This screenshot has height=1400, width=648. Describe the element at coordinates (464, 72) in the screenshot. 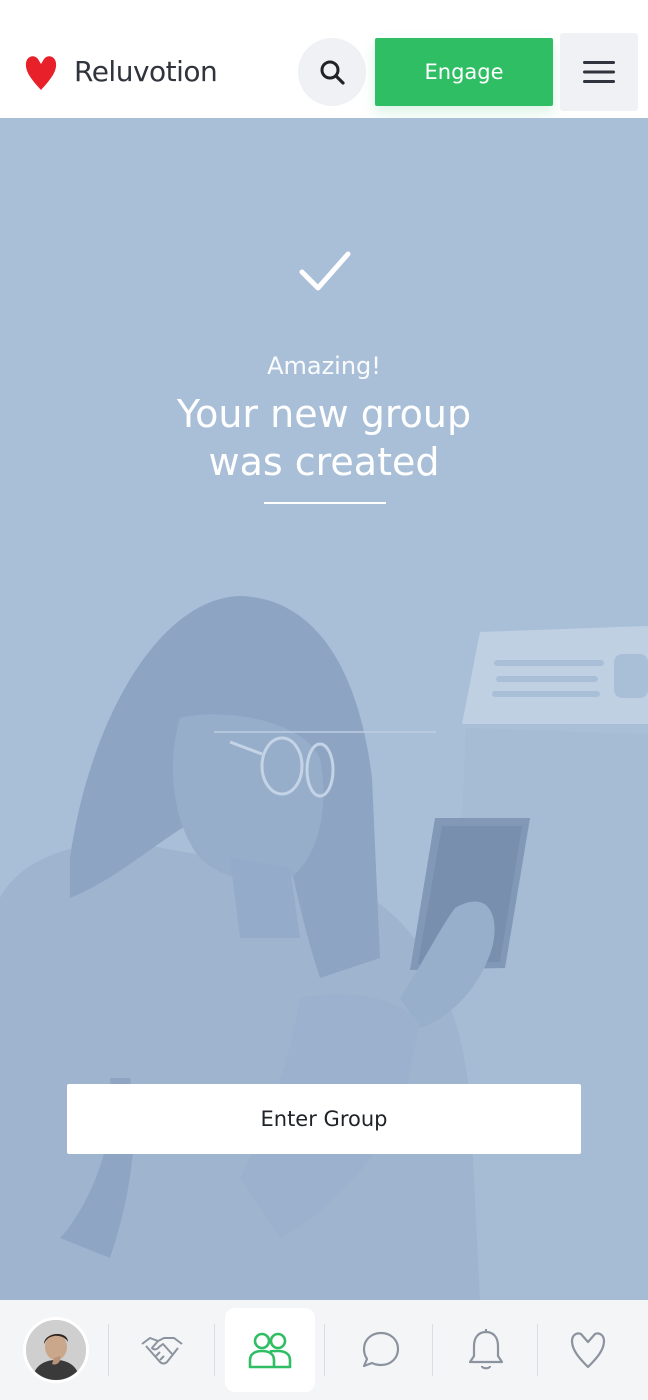

I see `engage-button: Engage` at that location.